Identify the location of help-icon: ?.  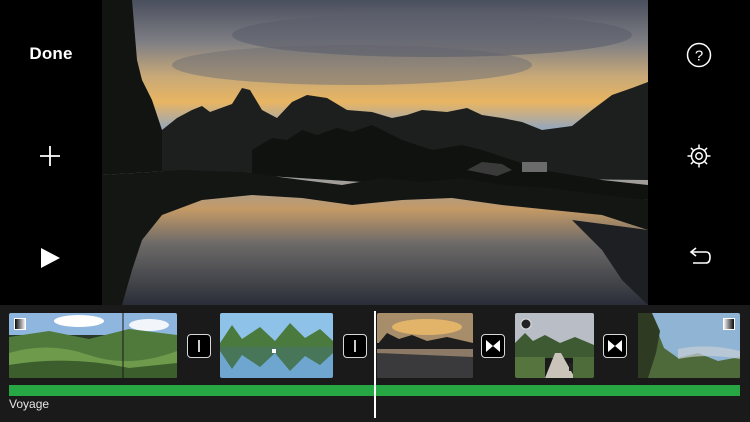
(699, 55).